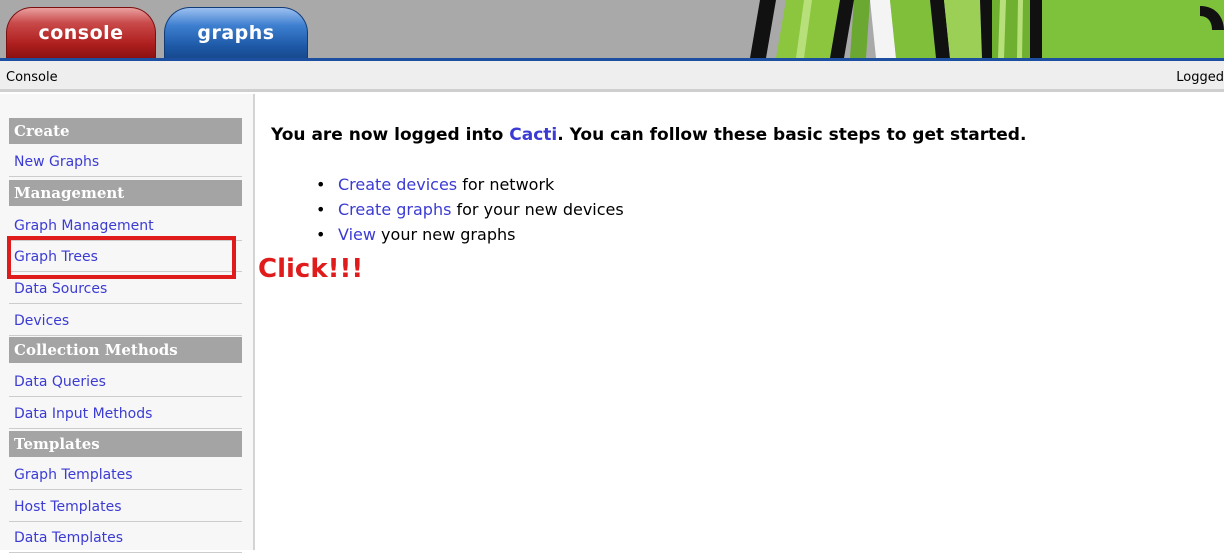 The height and width of the screenshot is (553, 1224). I want to click on create-devices-link: Create devices, so click(397, 184).